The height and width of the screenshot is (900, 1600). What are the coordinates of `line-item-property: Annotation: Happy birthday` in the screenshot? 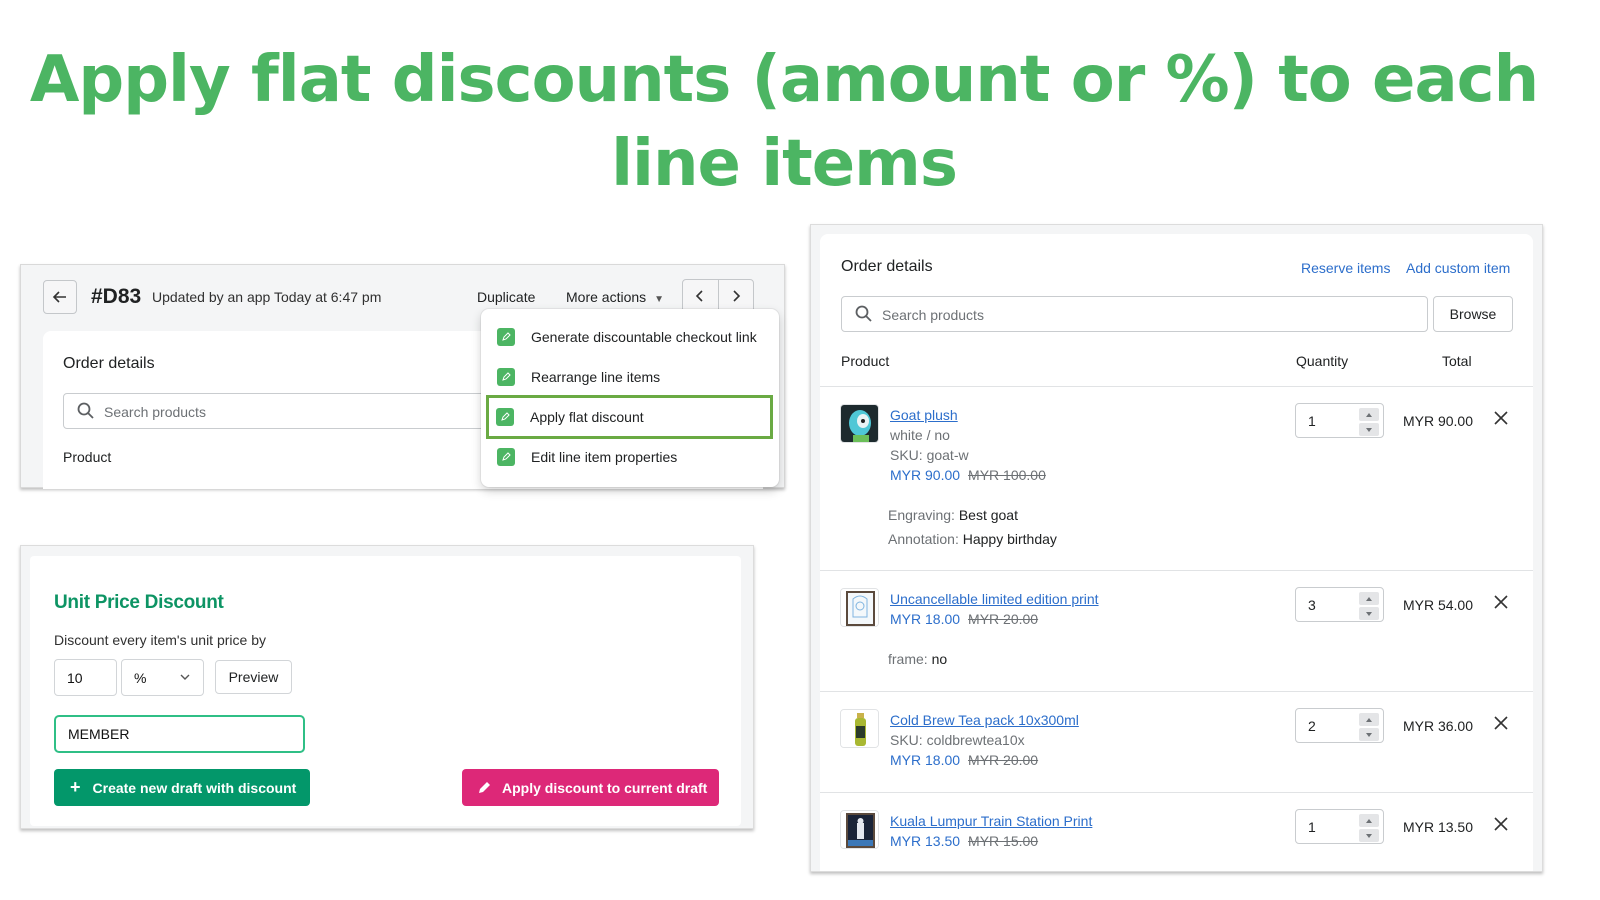 It's located at (972, 539).